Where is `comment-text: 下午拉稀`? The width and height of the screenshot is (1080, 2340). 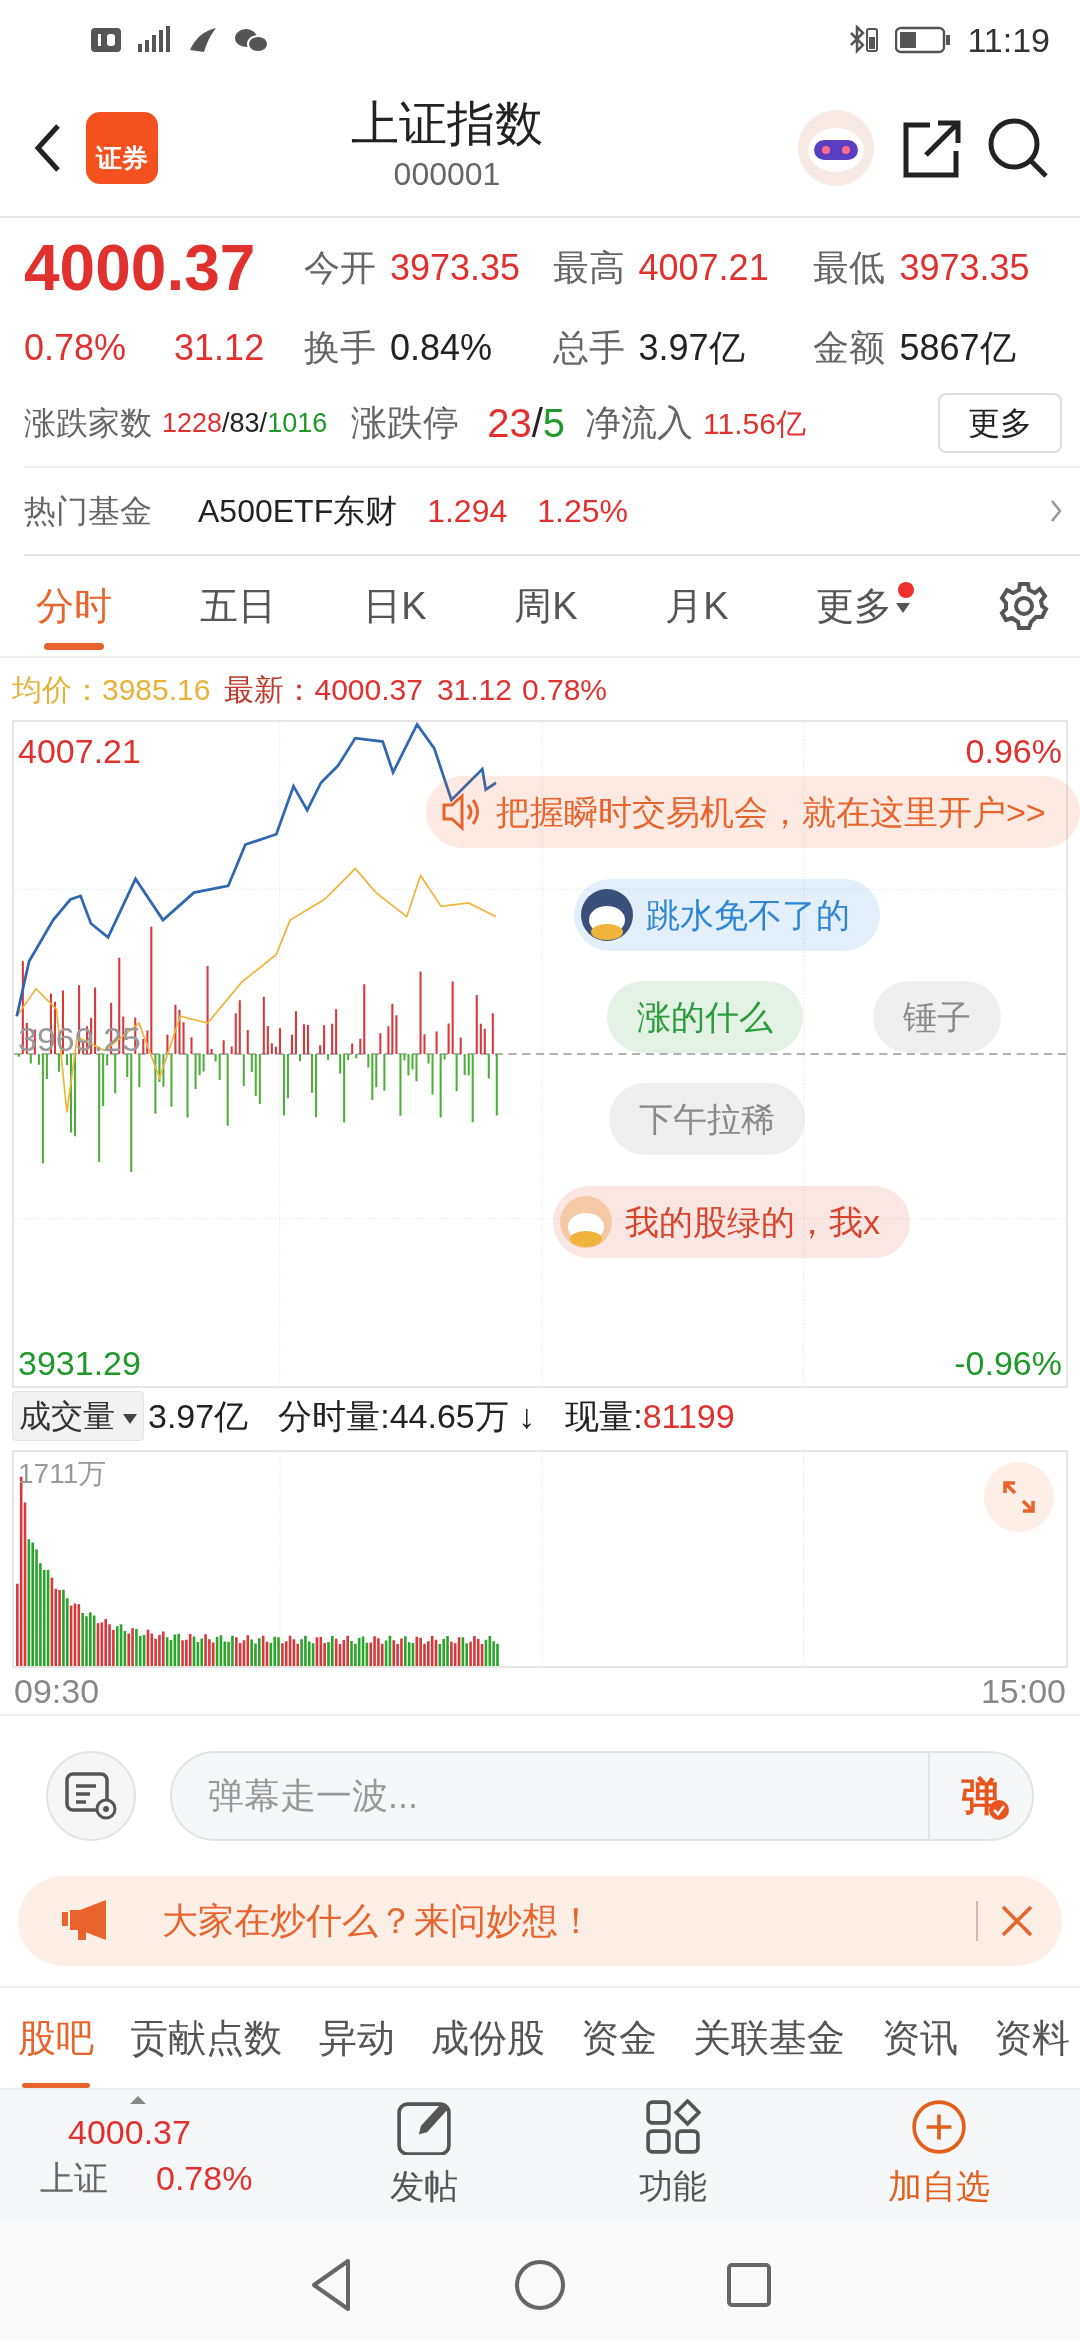 comment-text: 下午拉稀 is located at coordinates (707, 1119).